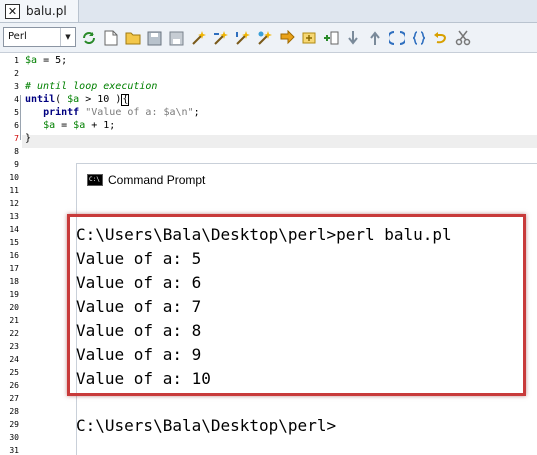  I want to click on line-number: 26, so click(14, 385).